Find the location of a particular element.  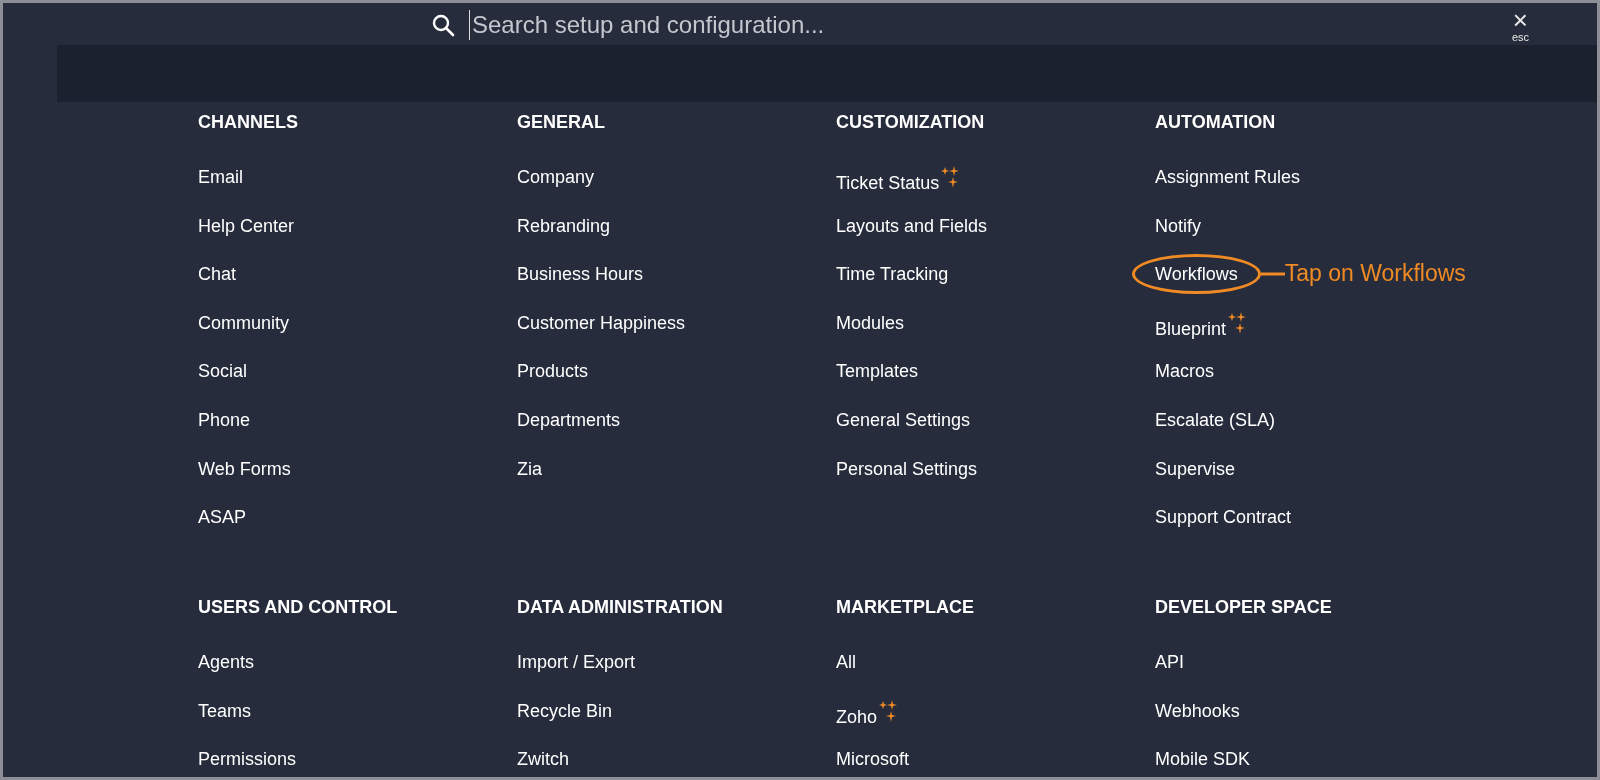

menu-link: Webhooks is located at coordinates (1197, 710).